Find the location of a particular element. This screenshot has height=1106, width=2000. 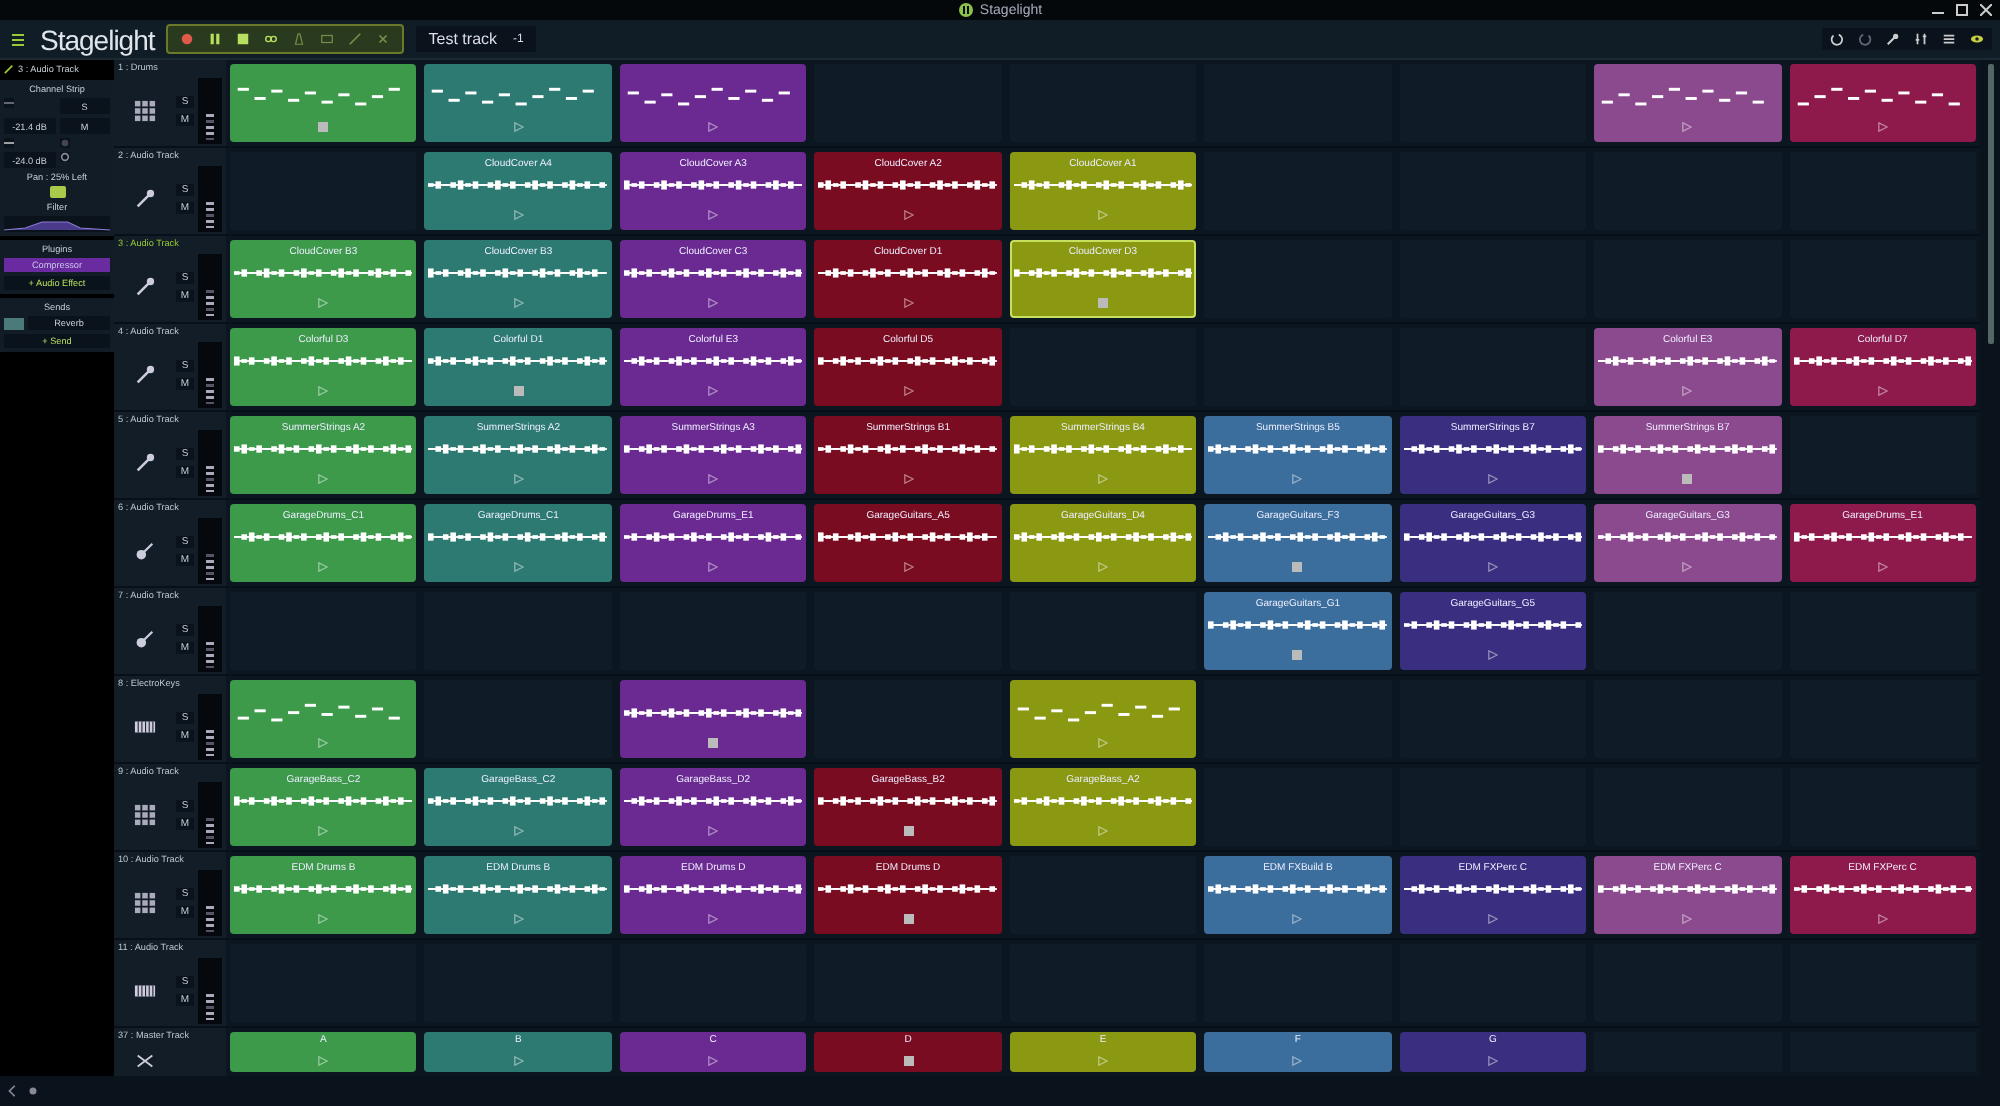

dot-icon is located at coordinates (33, 1091).